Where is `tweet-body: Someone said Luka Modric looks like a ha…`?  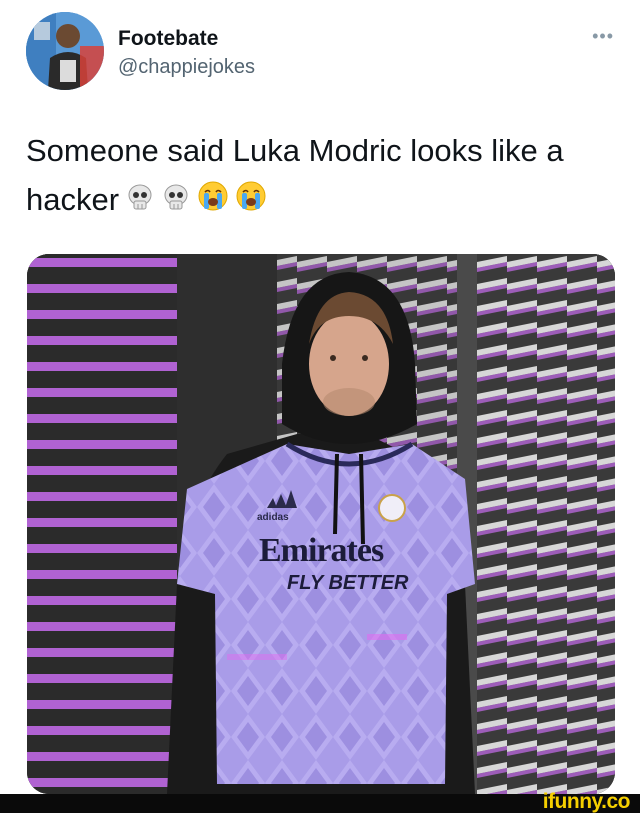 tweet-body: Someone said Luka Modric looks like a ha… is located at coordinates (321, 176).